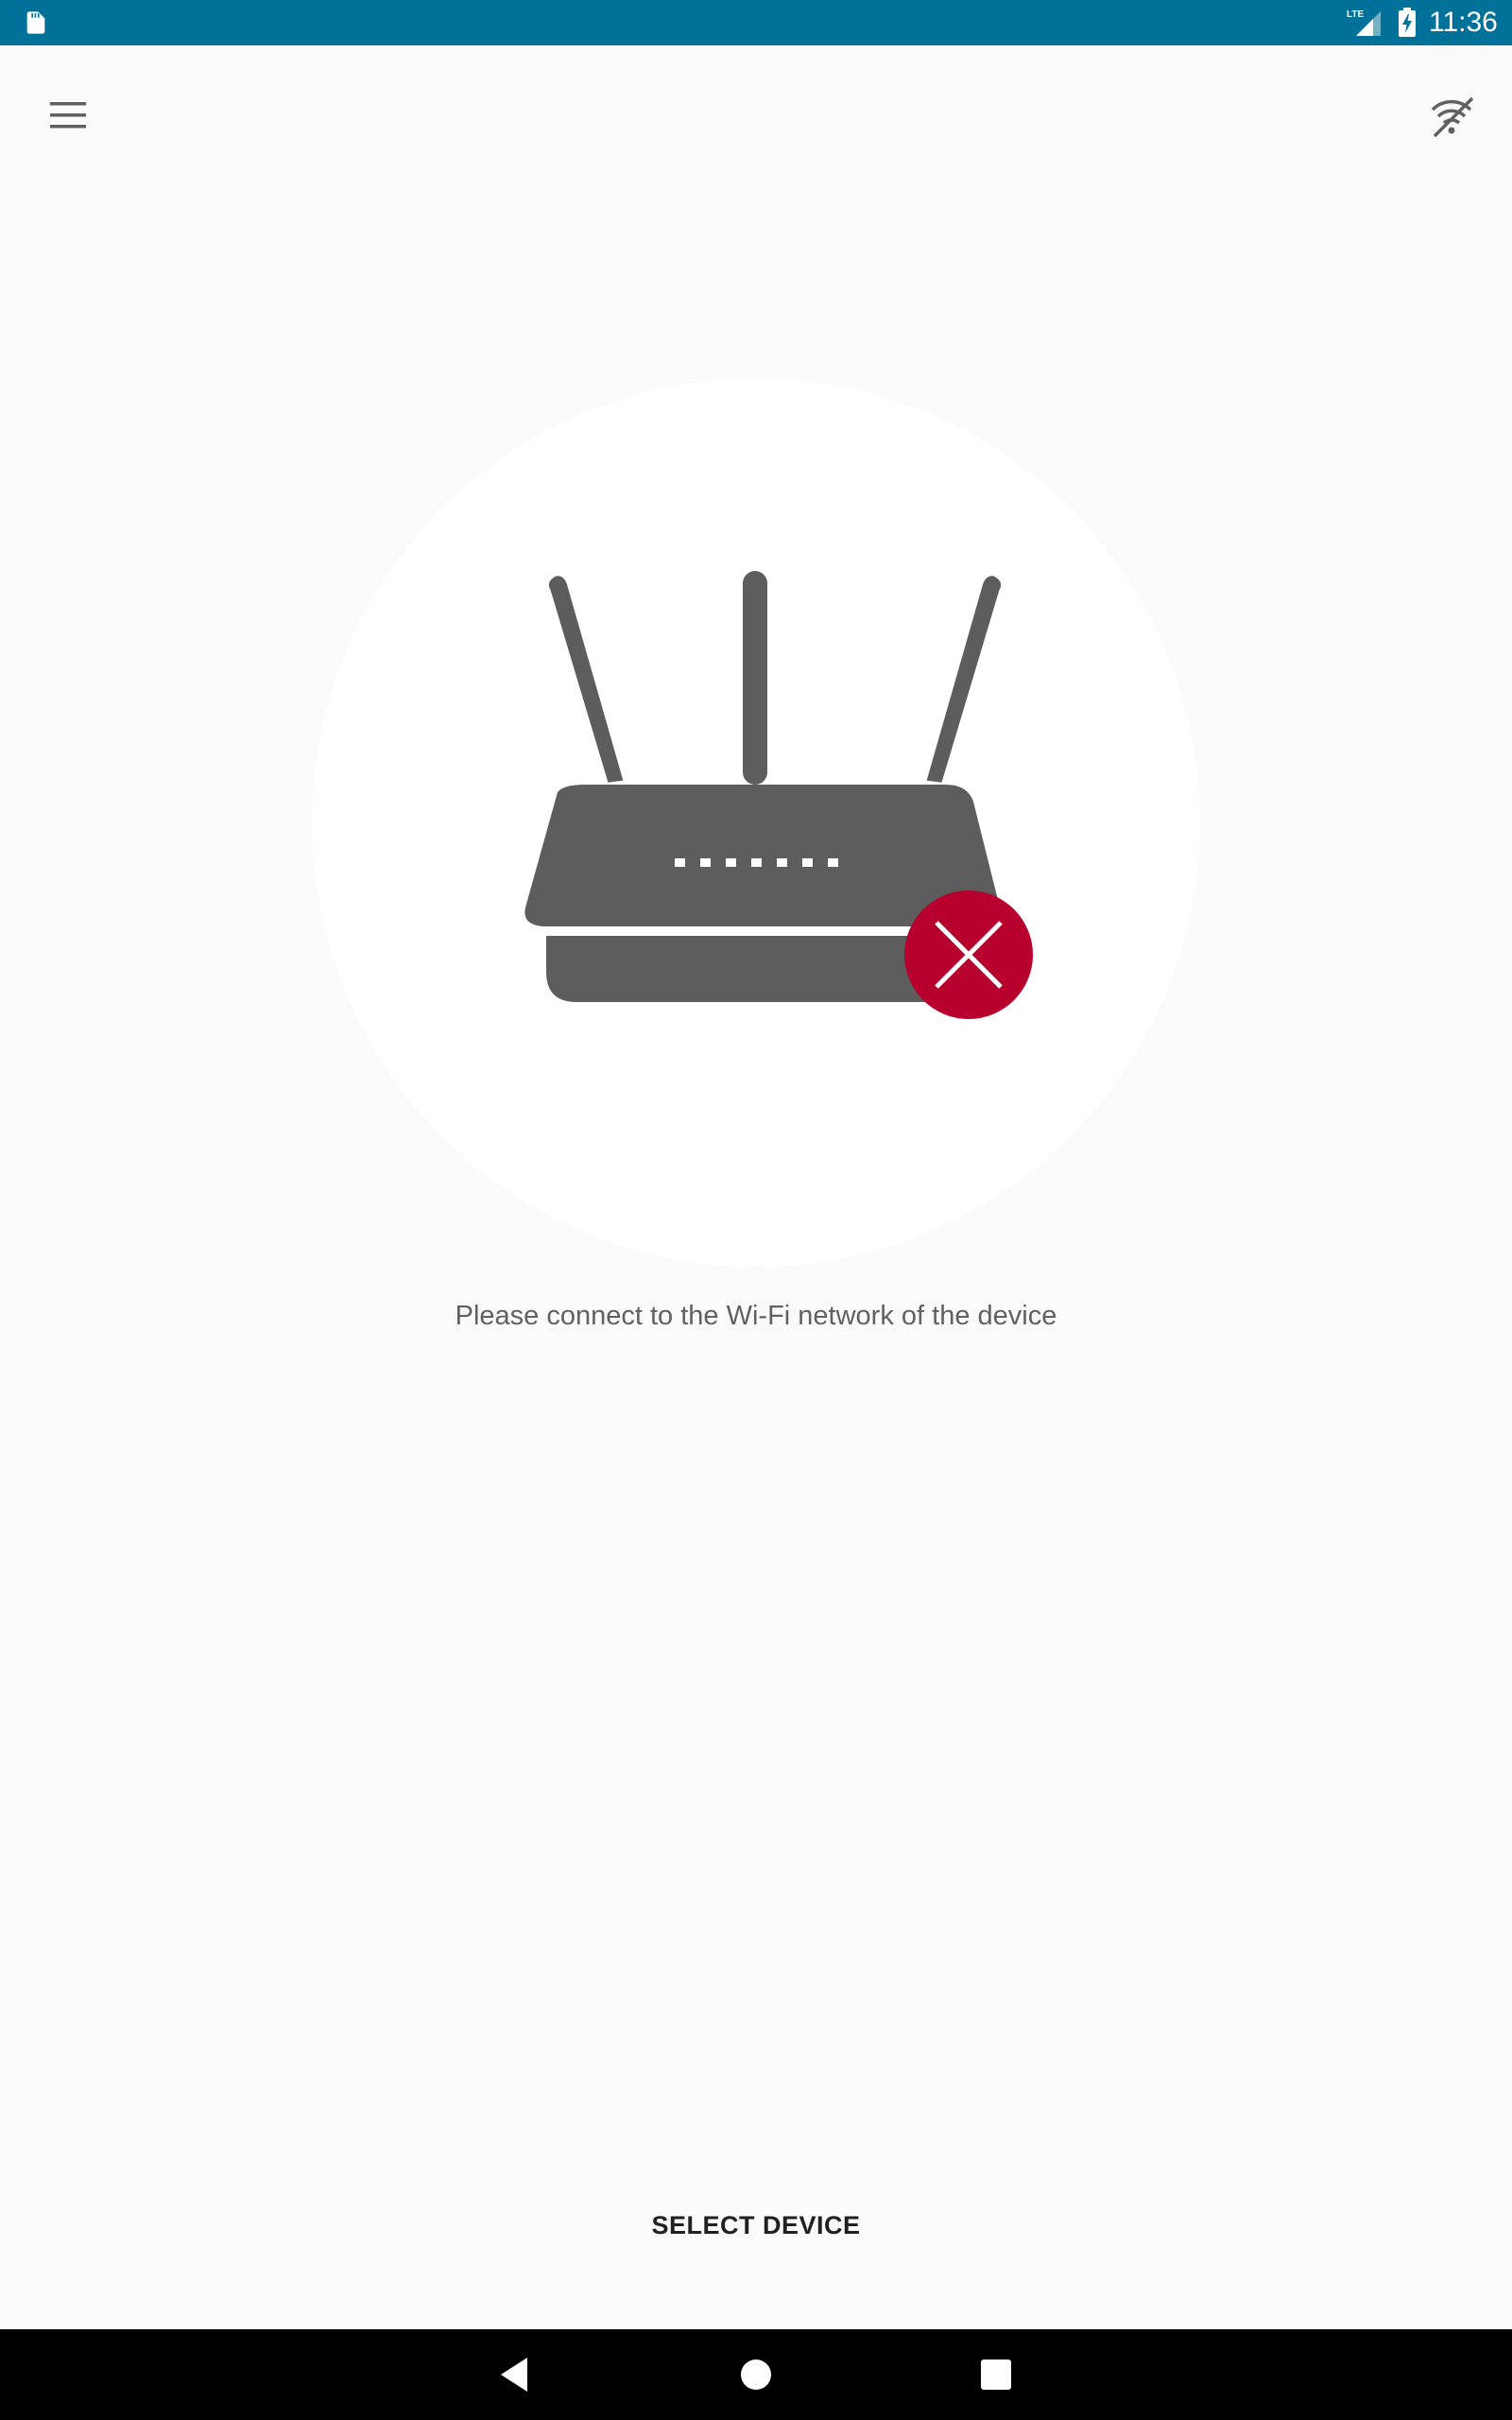 The height and width of the screenshot is (2420, 1512). What do you see at coordinates (1407, 22) in the screenshot?
I see `battery-charging-icon` at bounding box center [1407, 22].